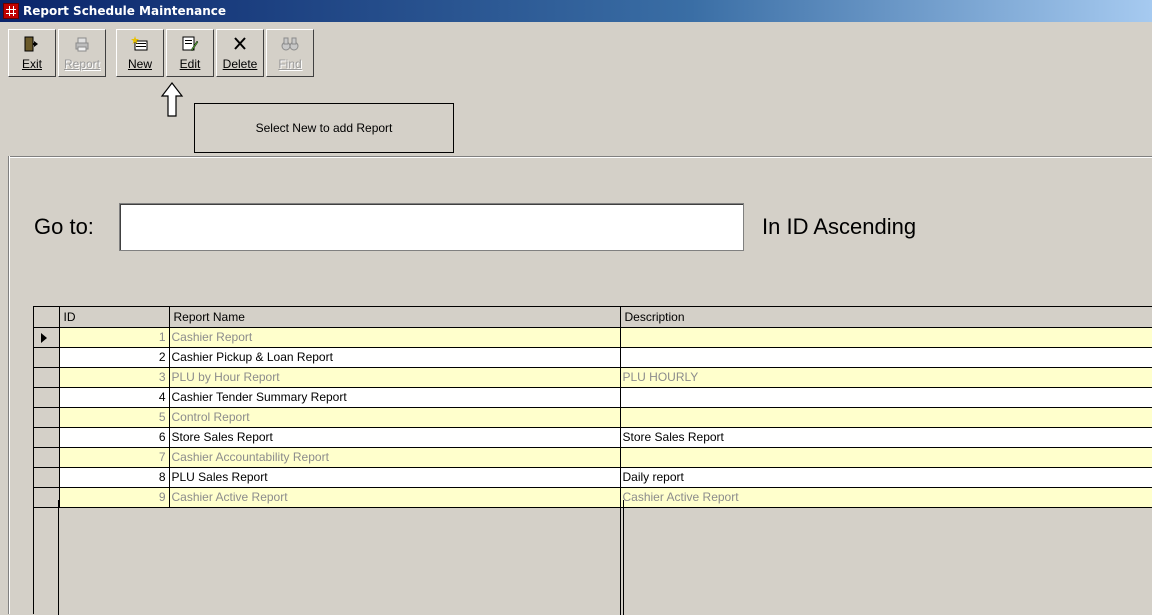 The width and height of the screenshot is (1152, 615). Describe the element at coordinates (395, 397) in the screenshot. I see `cell-report-name: Cashier Tender Summary Report` at that location.